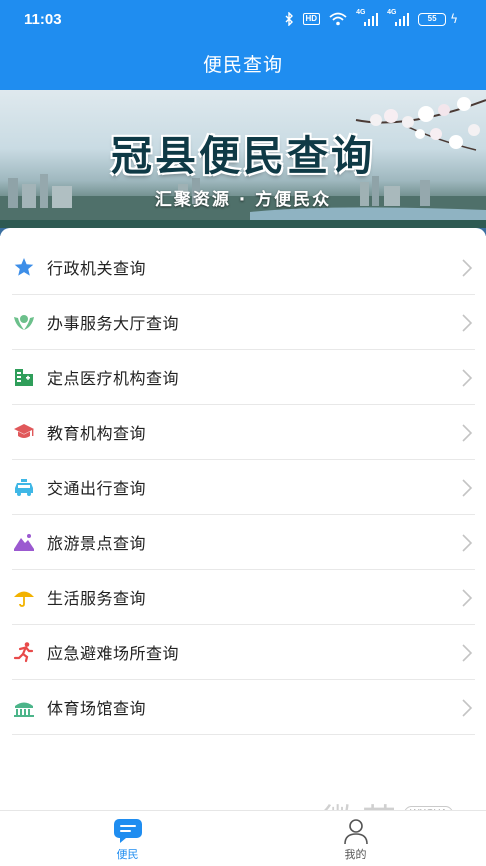  Describe the element at coordinates (24, 267) in the screenshot. I see `star-icon` at that location.